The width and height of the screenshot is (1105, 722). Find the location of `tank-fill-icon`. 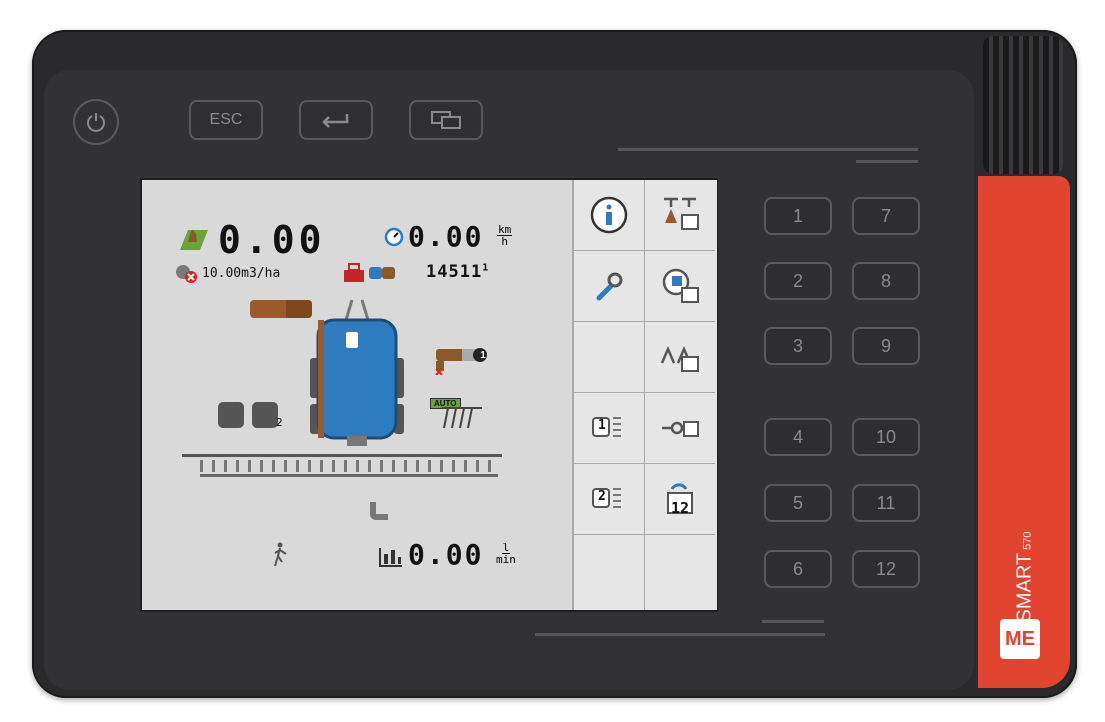

tank-fill-icon is located at coordinates (680, 285).